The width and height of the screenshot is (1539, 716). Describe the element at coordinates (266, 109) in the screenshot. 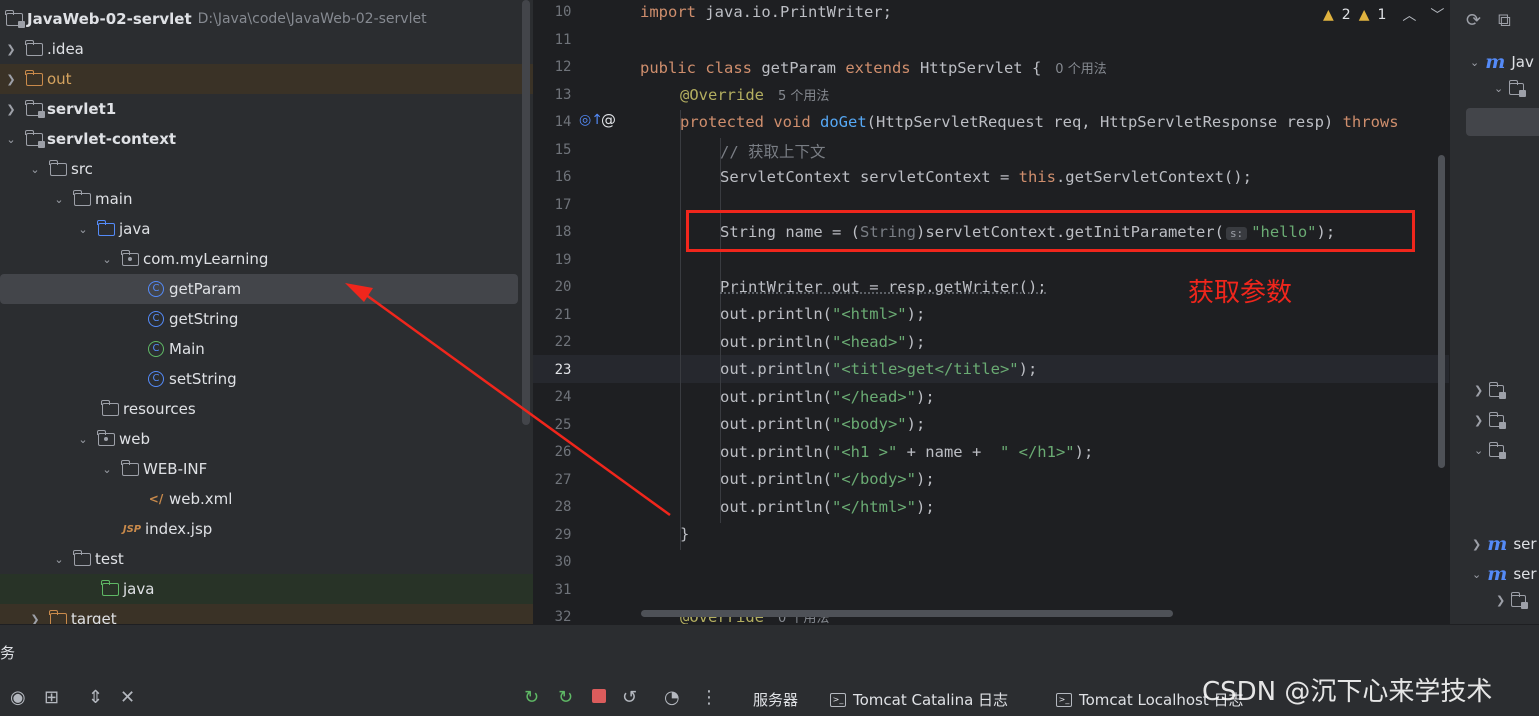

I see `tree-item-servlet1: ❯ servlet1` at that location.